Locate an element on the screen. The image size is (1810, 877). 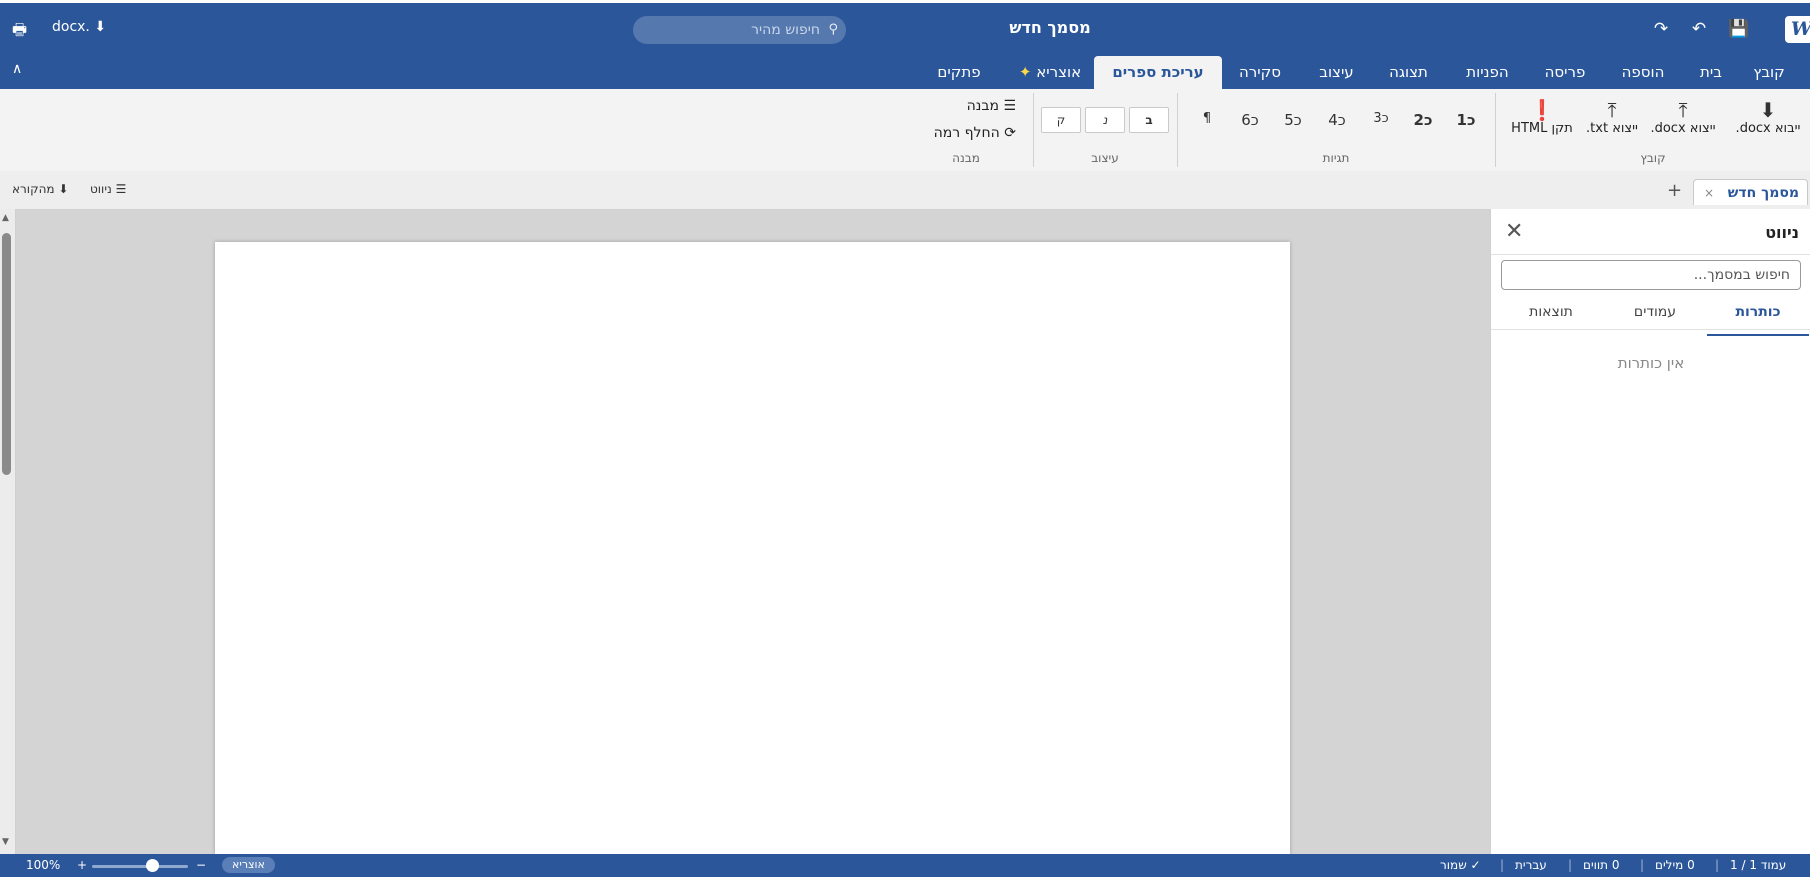
docx-download-button: docx. ⬇ is located at coordinates (79, 27).